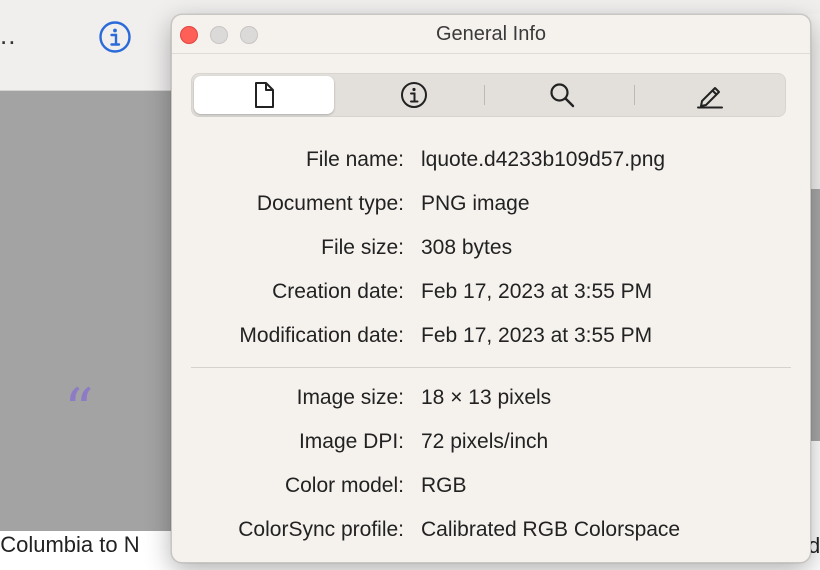 The image size is (820, 570). I want to click on background-caption: ı Columbia to N, so click(70, 544).